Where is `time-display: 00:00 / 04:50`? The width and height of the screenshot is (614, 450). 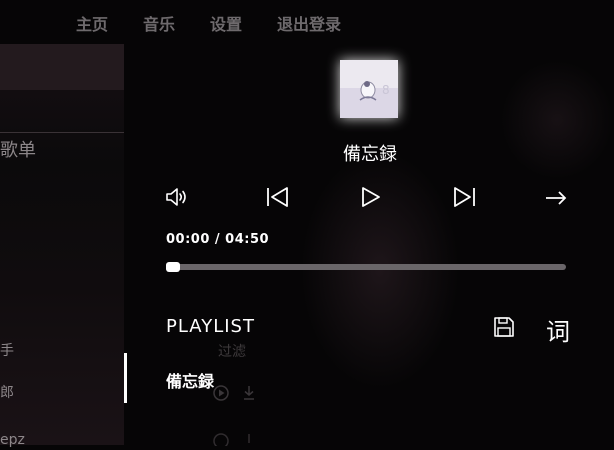 time-display: 00:00 / 04:50 is located at coordinates (218, 239).